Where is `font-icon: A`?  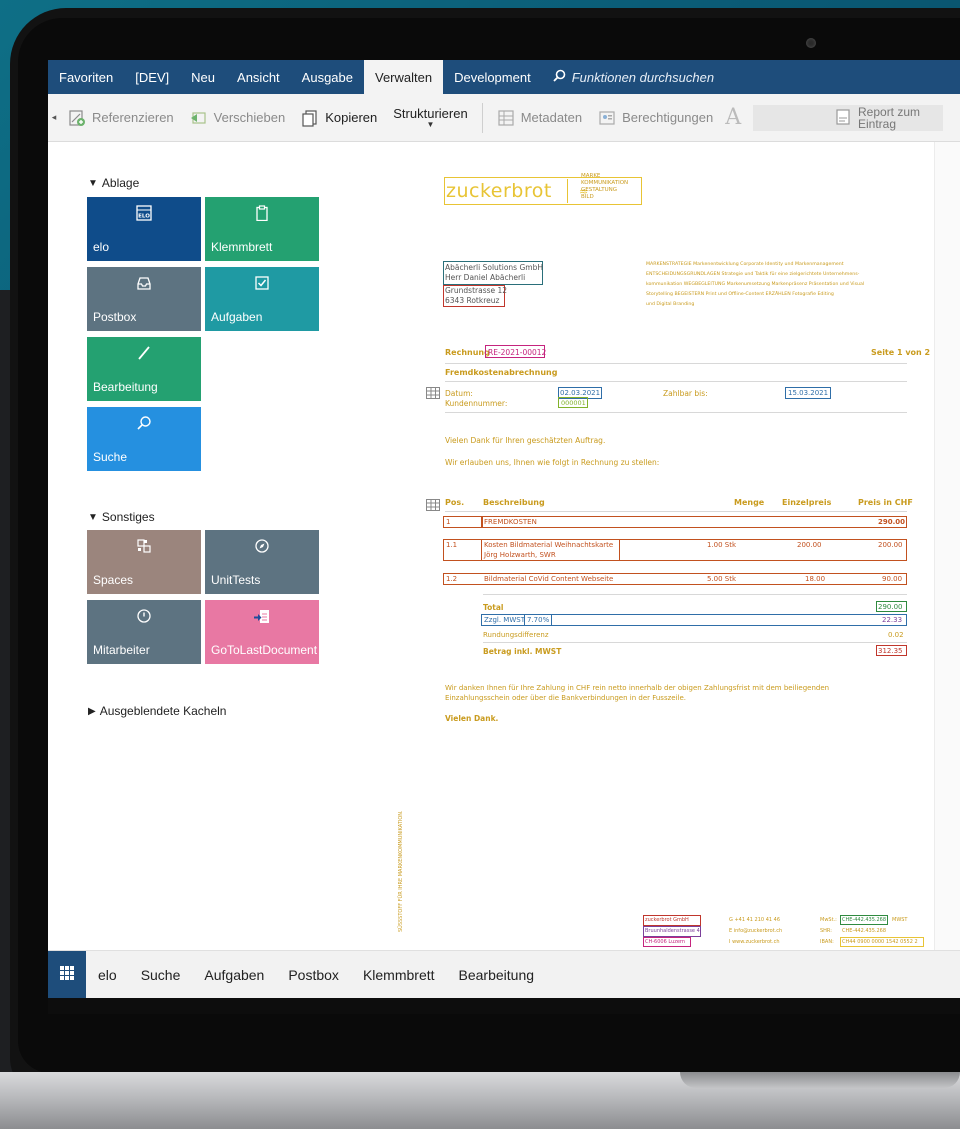 font-icon: A is located at coordinates (733, 117).